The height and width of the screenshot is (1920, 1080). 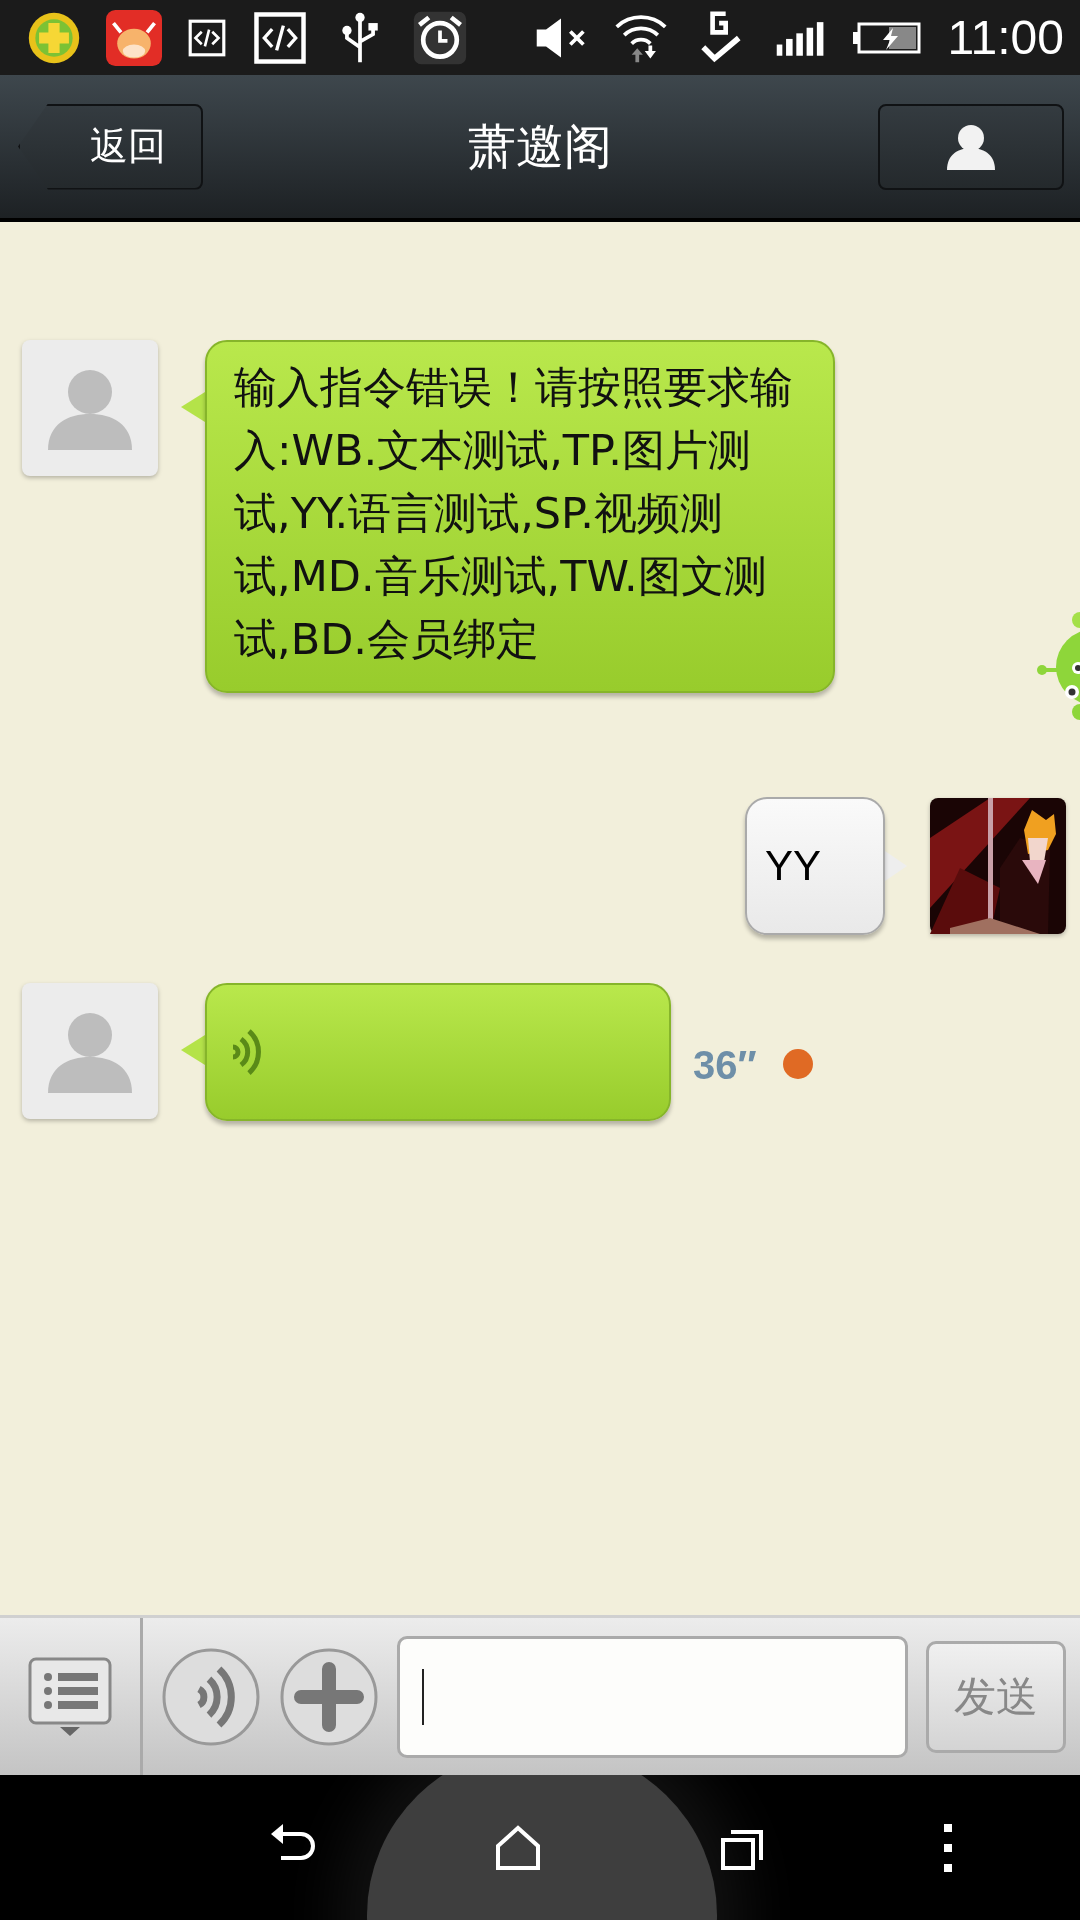 What do you see at coordinates (1005, 37) in the screenshot?
I see `clock-time: 11:00` at bounding box center [1005, 37].